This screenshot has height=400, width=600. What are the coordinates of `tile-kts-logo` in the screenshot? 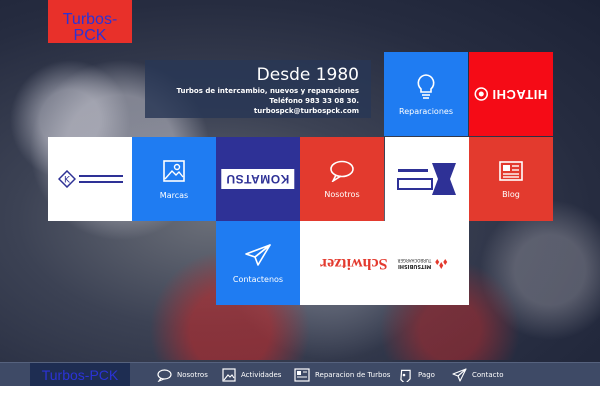 It's located at (427, 179).